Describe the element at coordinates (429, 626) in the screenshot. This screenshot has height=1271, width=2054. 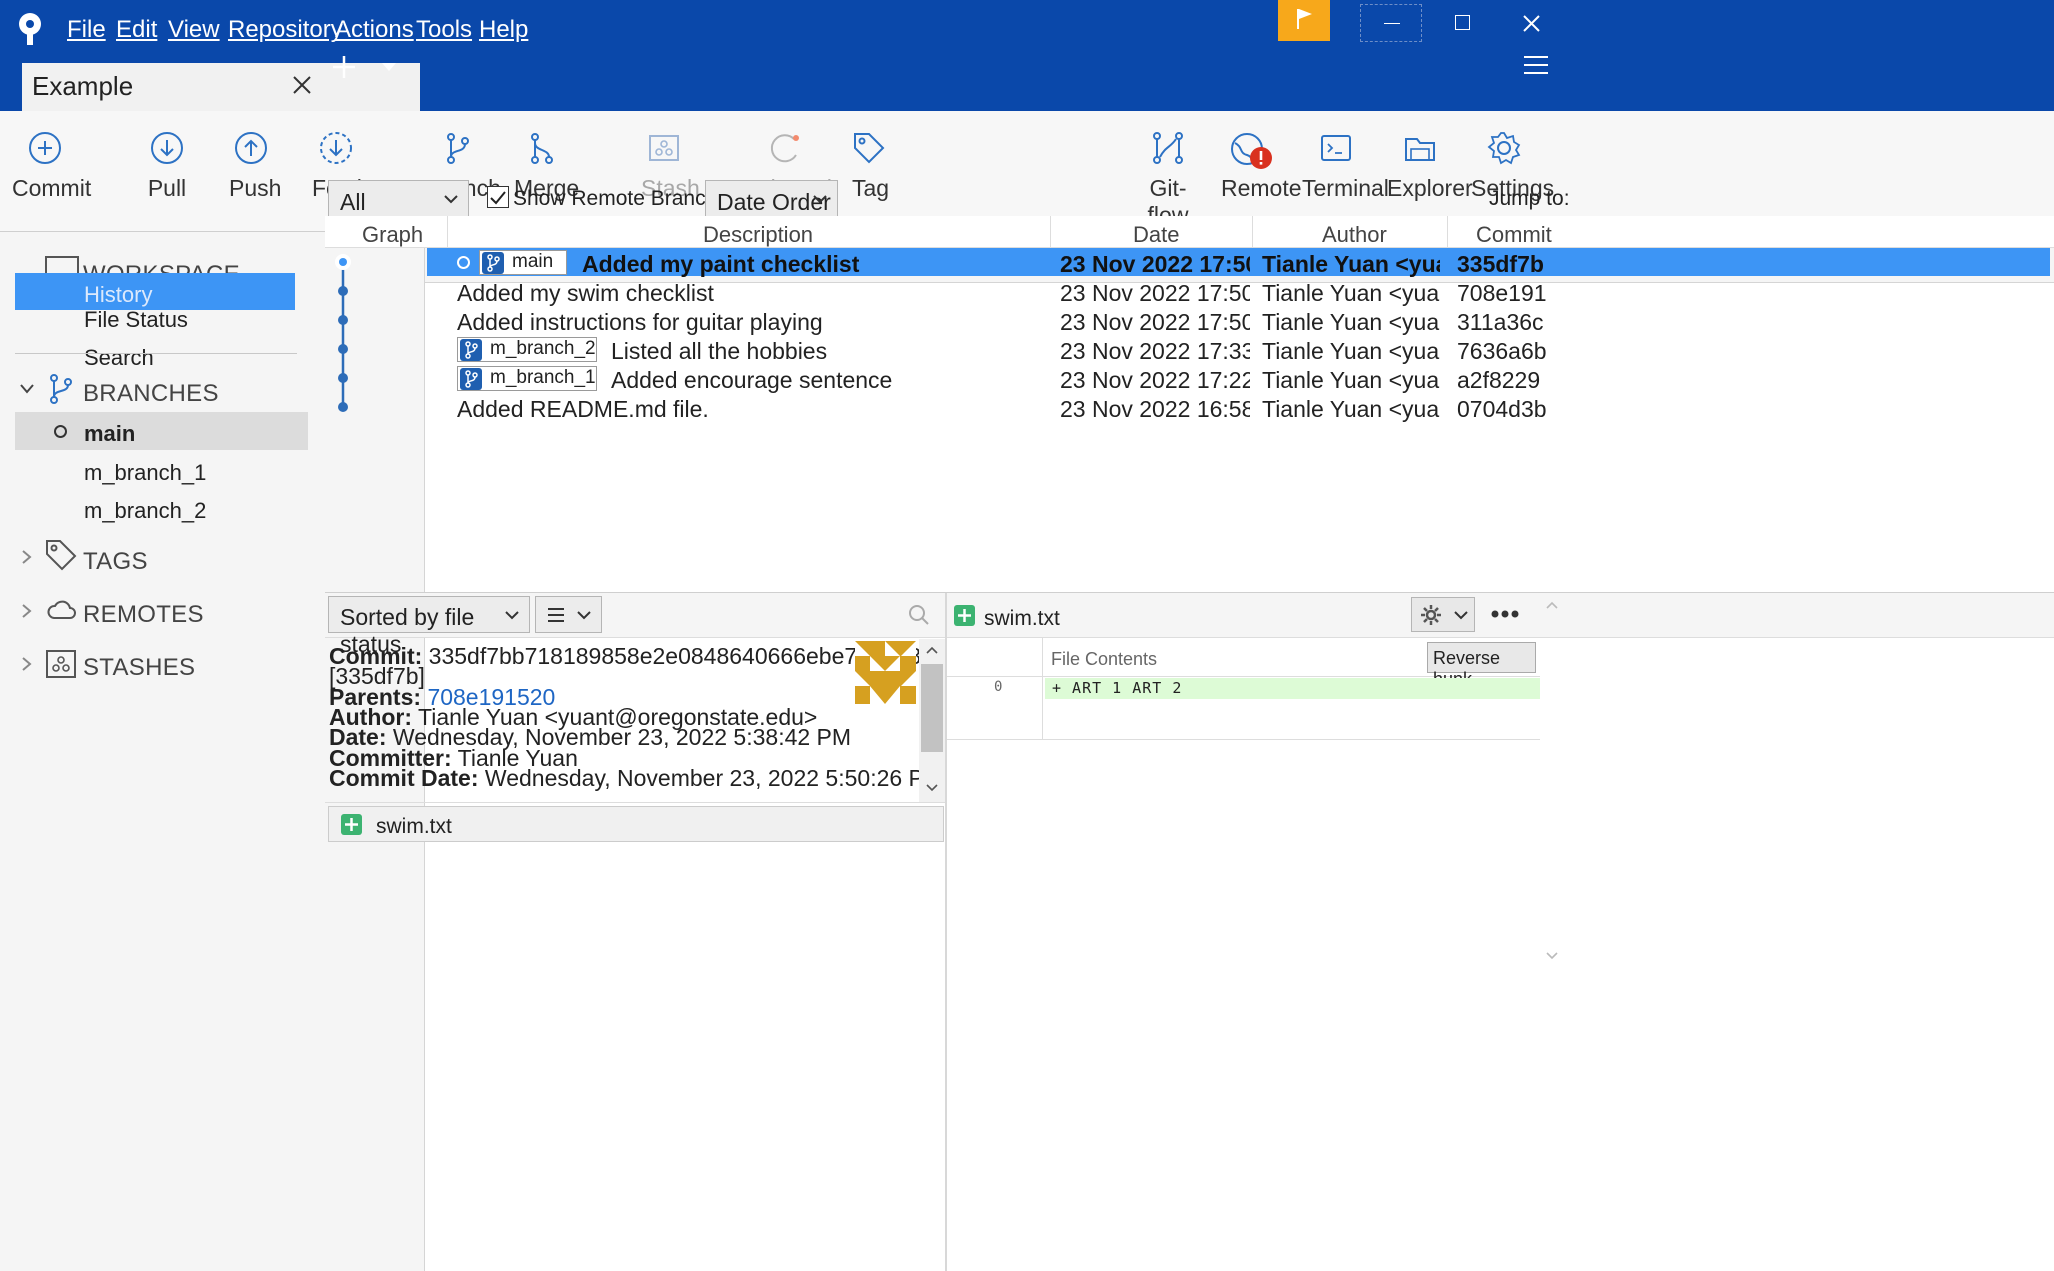
I see `sort-dropdown: Sorted by file status` at that location.